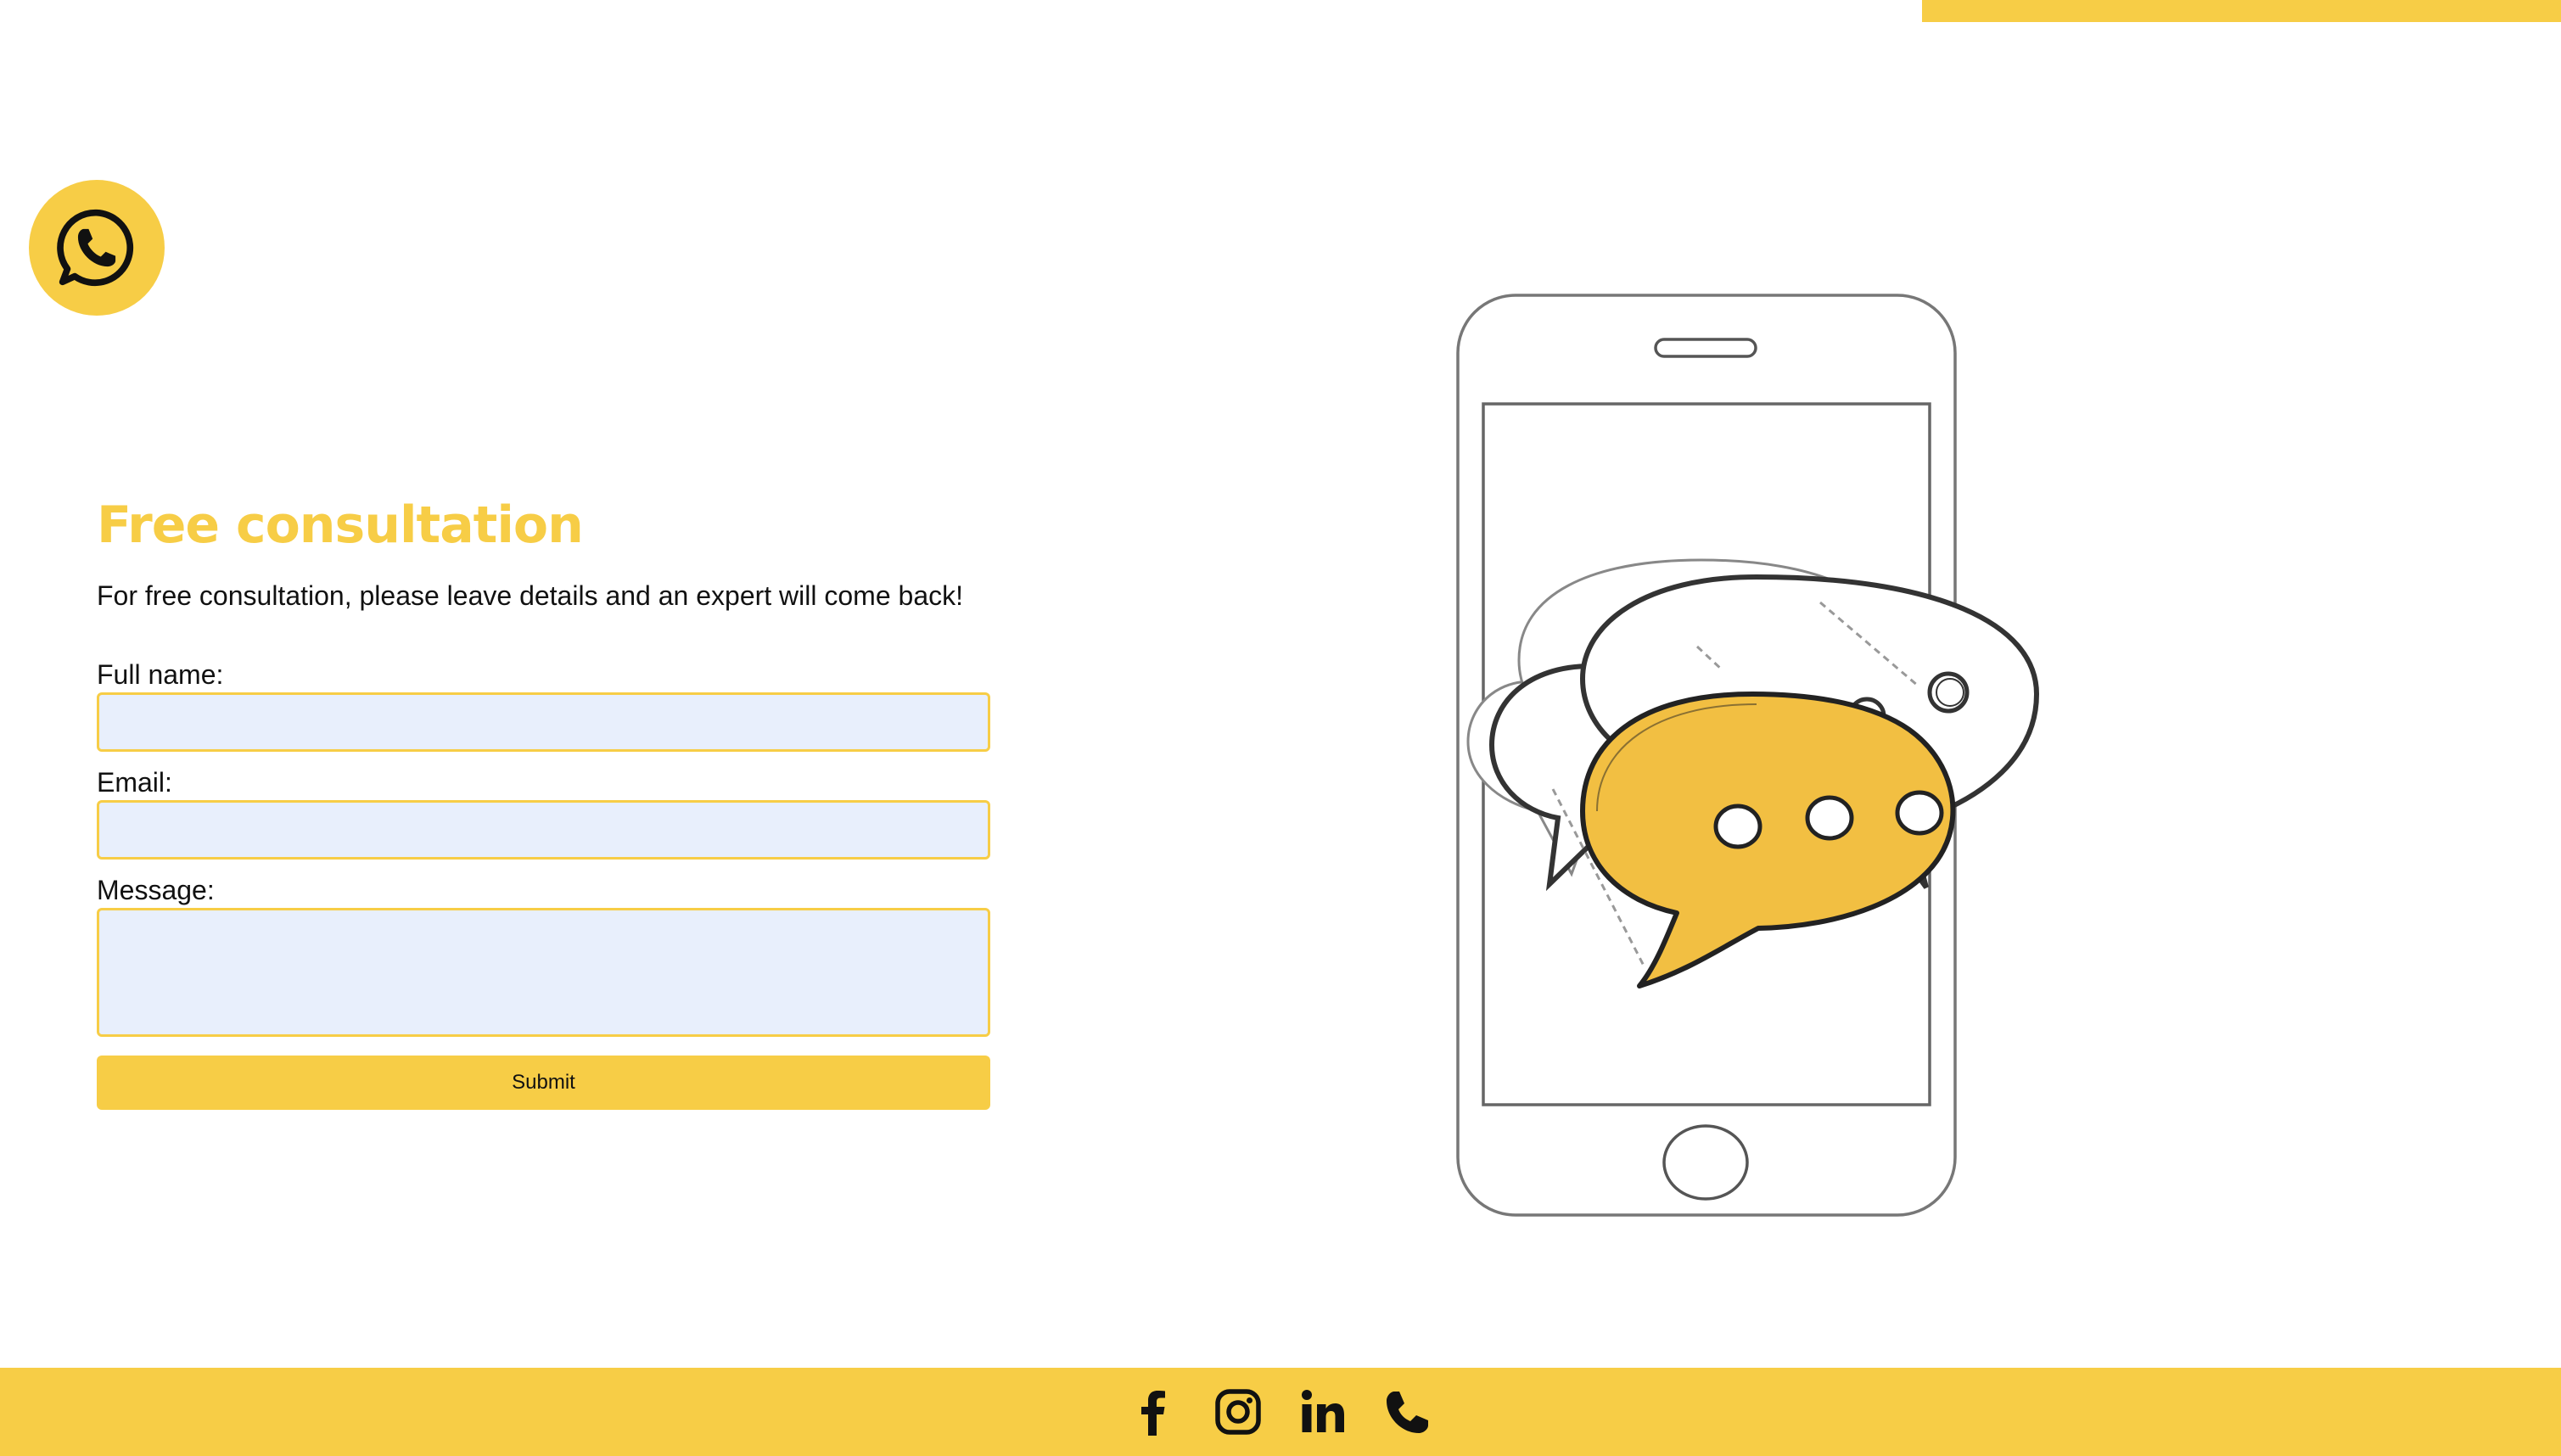  I want to click on message-label: Message:, so click(156, 890).